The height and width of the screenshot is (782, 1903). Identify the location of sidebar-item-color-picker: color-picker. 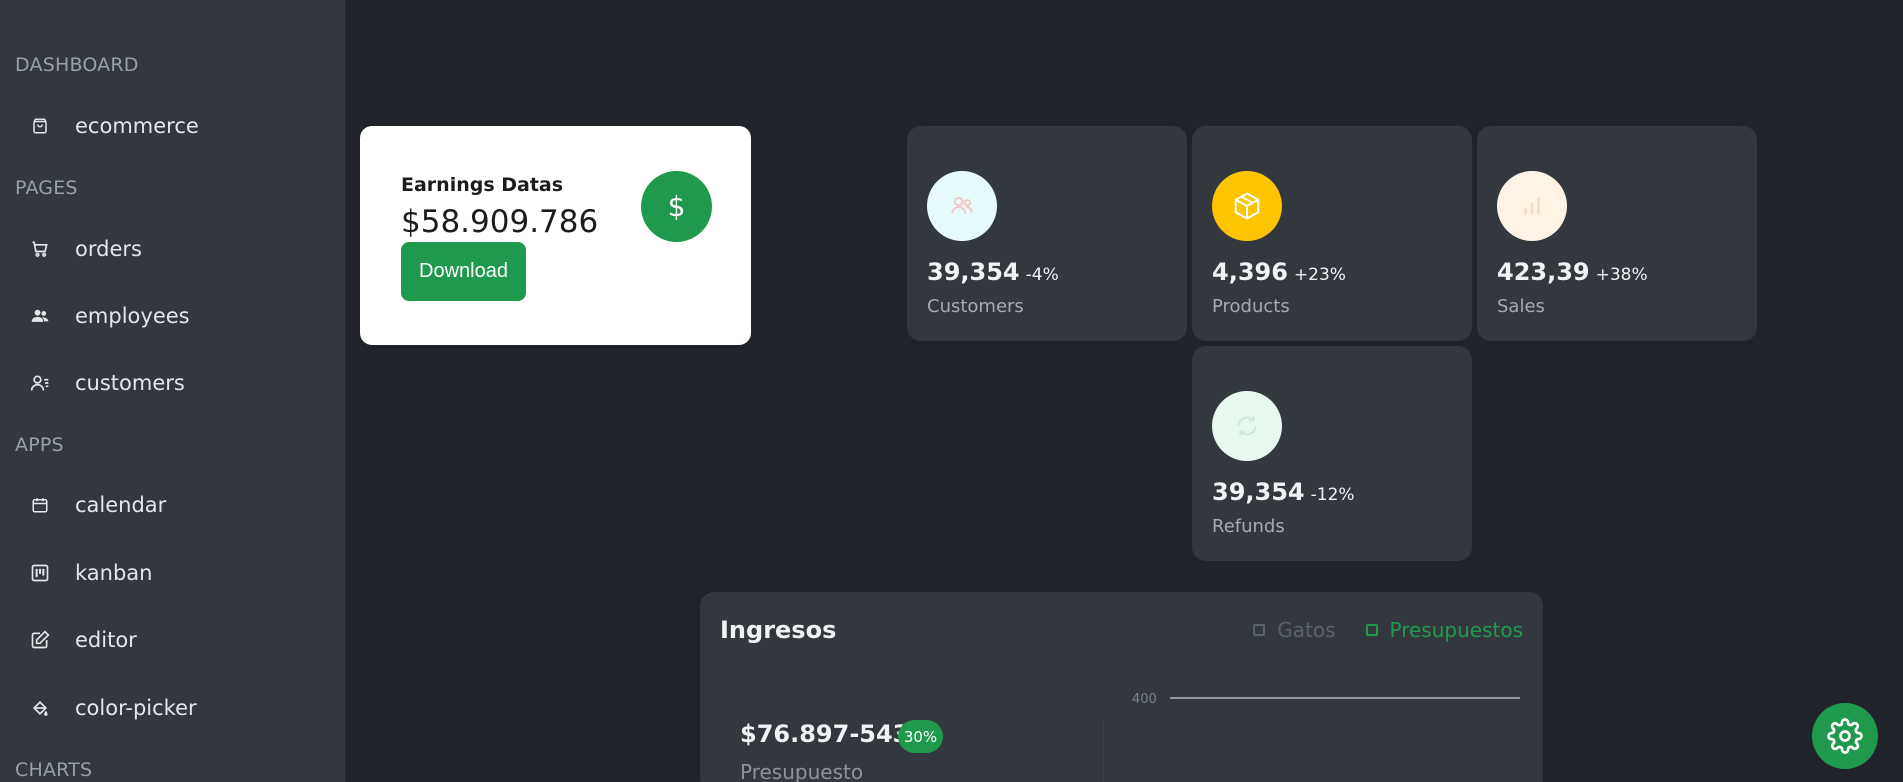
(172, 708).